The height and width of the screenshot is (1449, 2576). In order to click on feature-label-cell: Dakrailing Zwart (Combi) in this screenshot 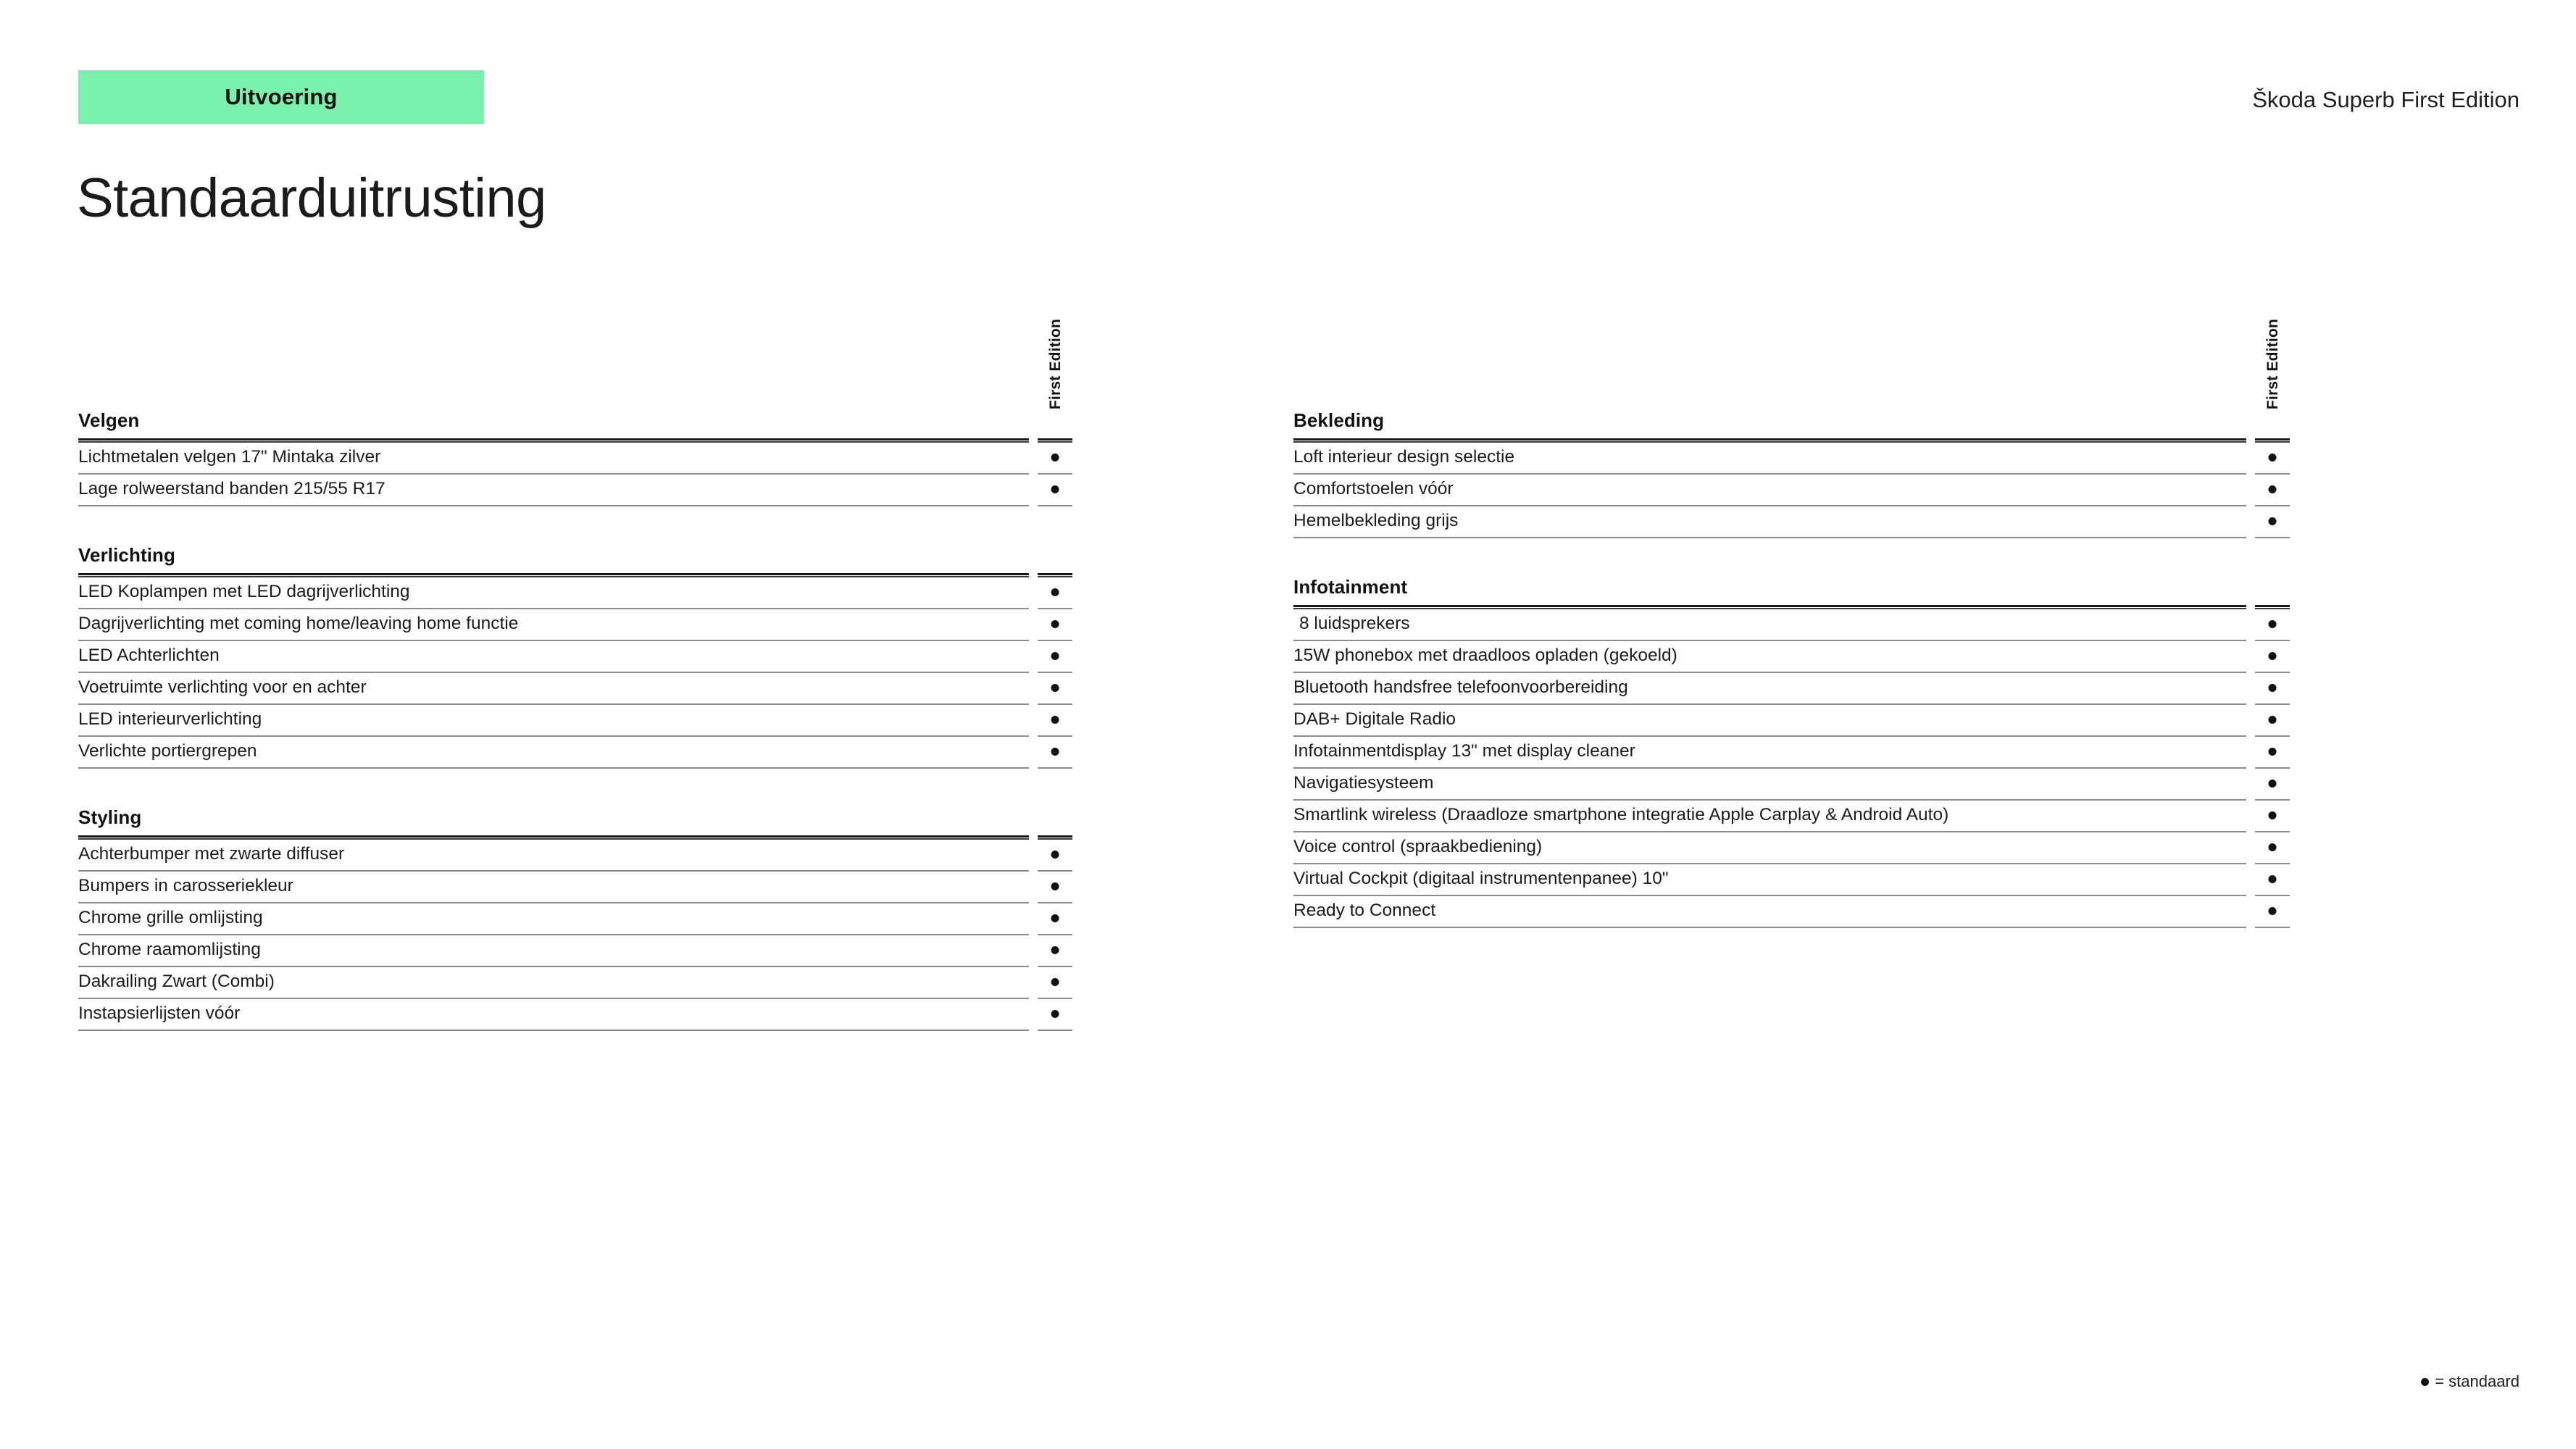, I will do `click(553, 983)`.